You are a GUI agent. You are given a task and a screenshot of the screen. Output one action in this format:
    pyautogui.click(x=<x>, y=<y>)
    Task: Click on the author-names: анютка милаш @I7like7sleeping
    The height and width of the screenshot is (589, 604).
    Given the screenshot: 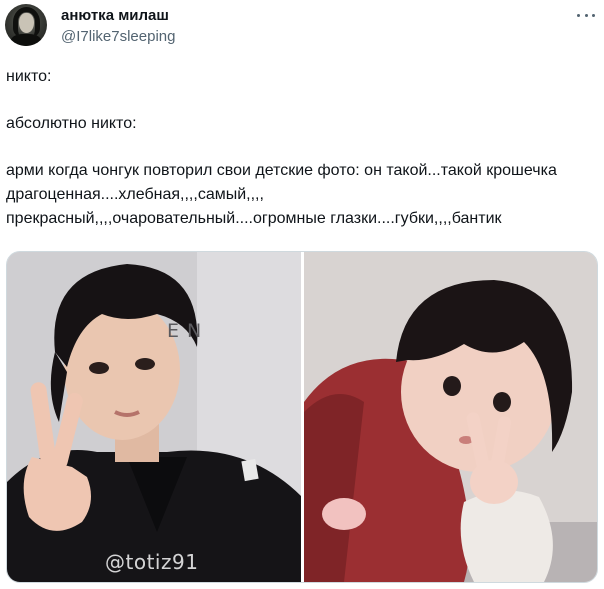 What is the action you would take?
    pyautogui.click(x=118, y=26)
    